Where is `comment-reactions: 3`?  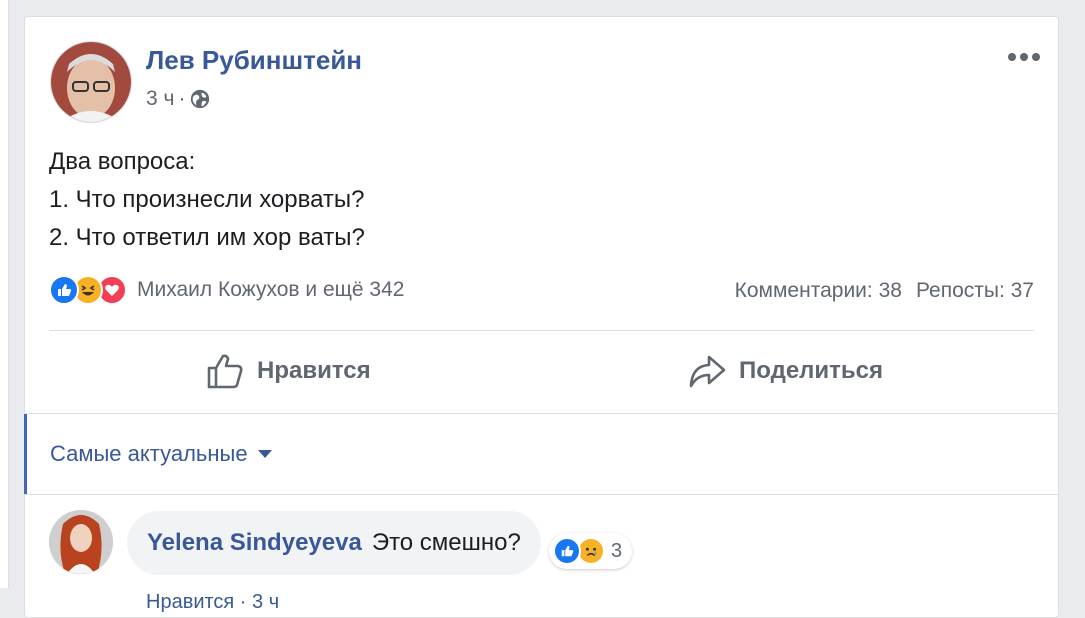
comment-reactions: 3 is located at coordinates (591, 551).